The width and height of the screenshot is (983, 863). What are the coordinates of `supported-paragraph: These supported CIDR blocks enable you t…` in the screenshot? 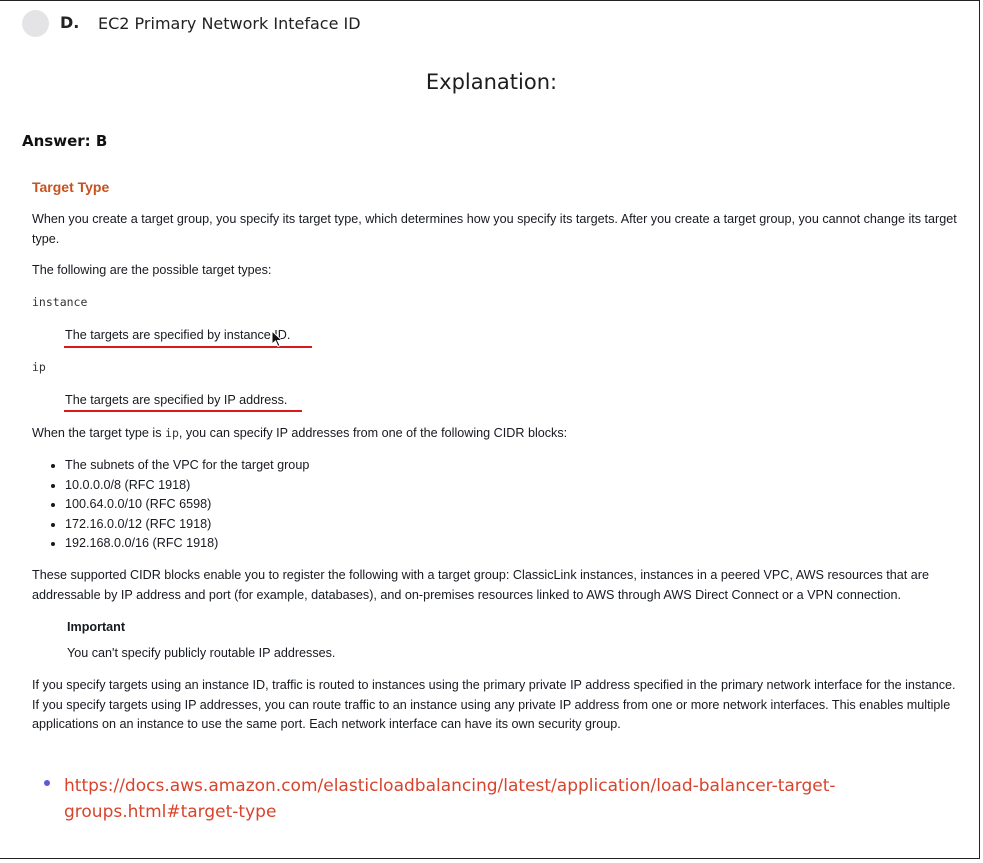 It's located at (480, 585).